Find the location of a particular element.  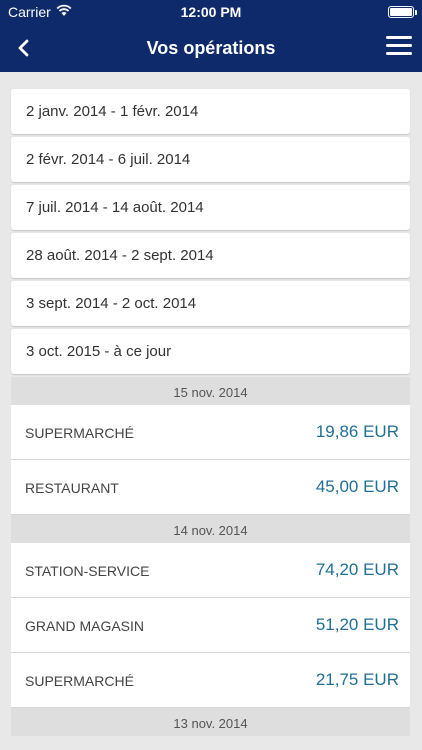

transaction-amount: 45,00 EUR is located at coordinates (357, 486).